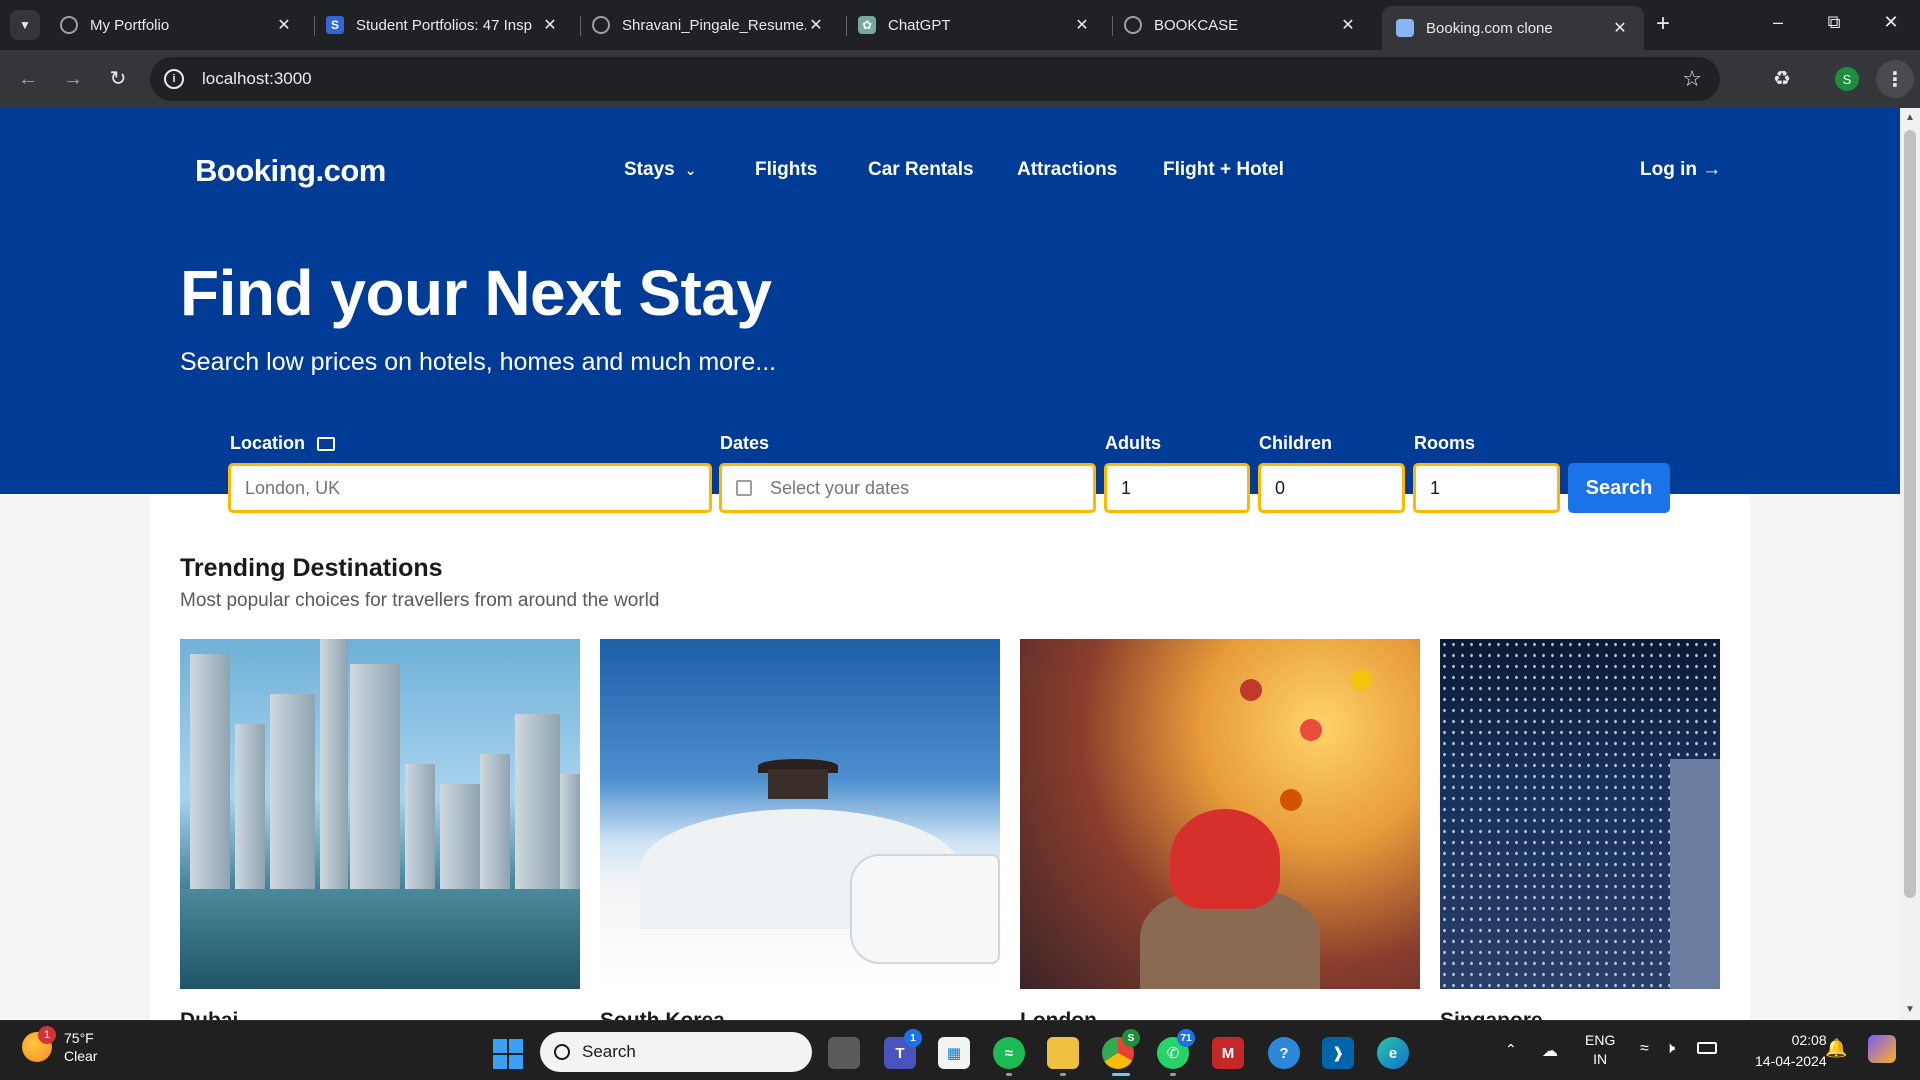 The width and height of the screenshot is (1920, 1080). I want to click on battery-icon, so click(1707, 1048).